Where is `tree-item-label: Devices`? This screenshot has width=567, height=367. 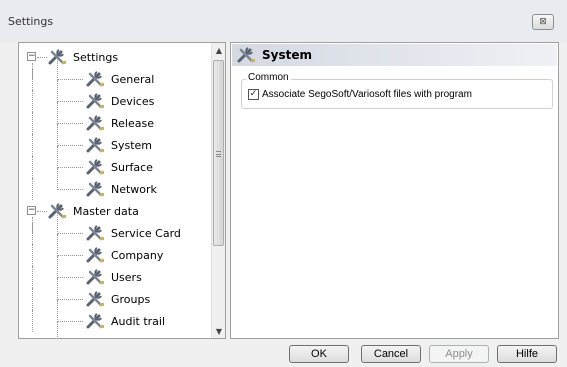 tree-item-label: Devices is located at coordinates (133, 101).